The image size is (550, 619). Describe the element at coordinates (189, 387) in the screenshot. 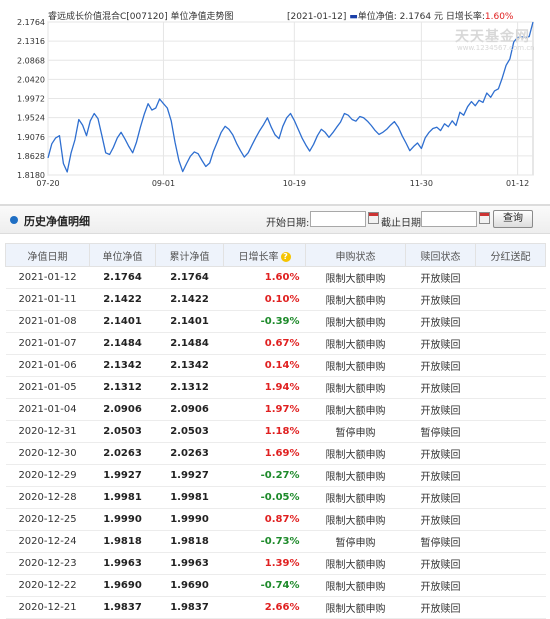

I see `cell-acc-nav: 2.1312` at that location.